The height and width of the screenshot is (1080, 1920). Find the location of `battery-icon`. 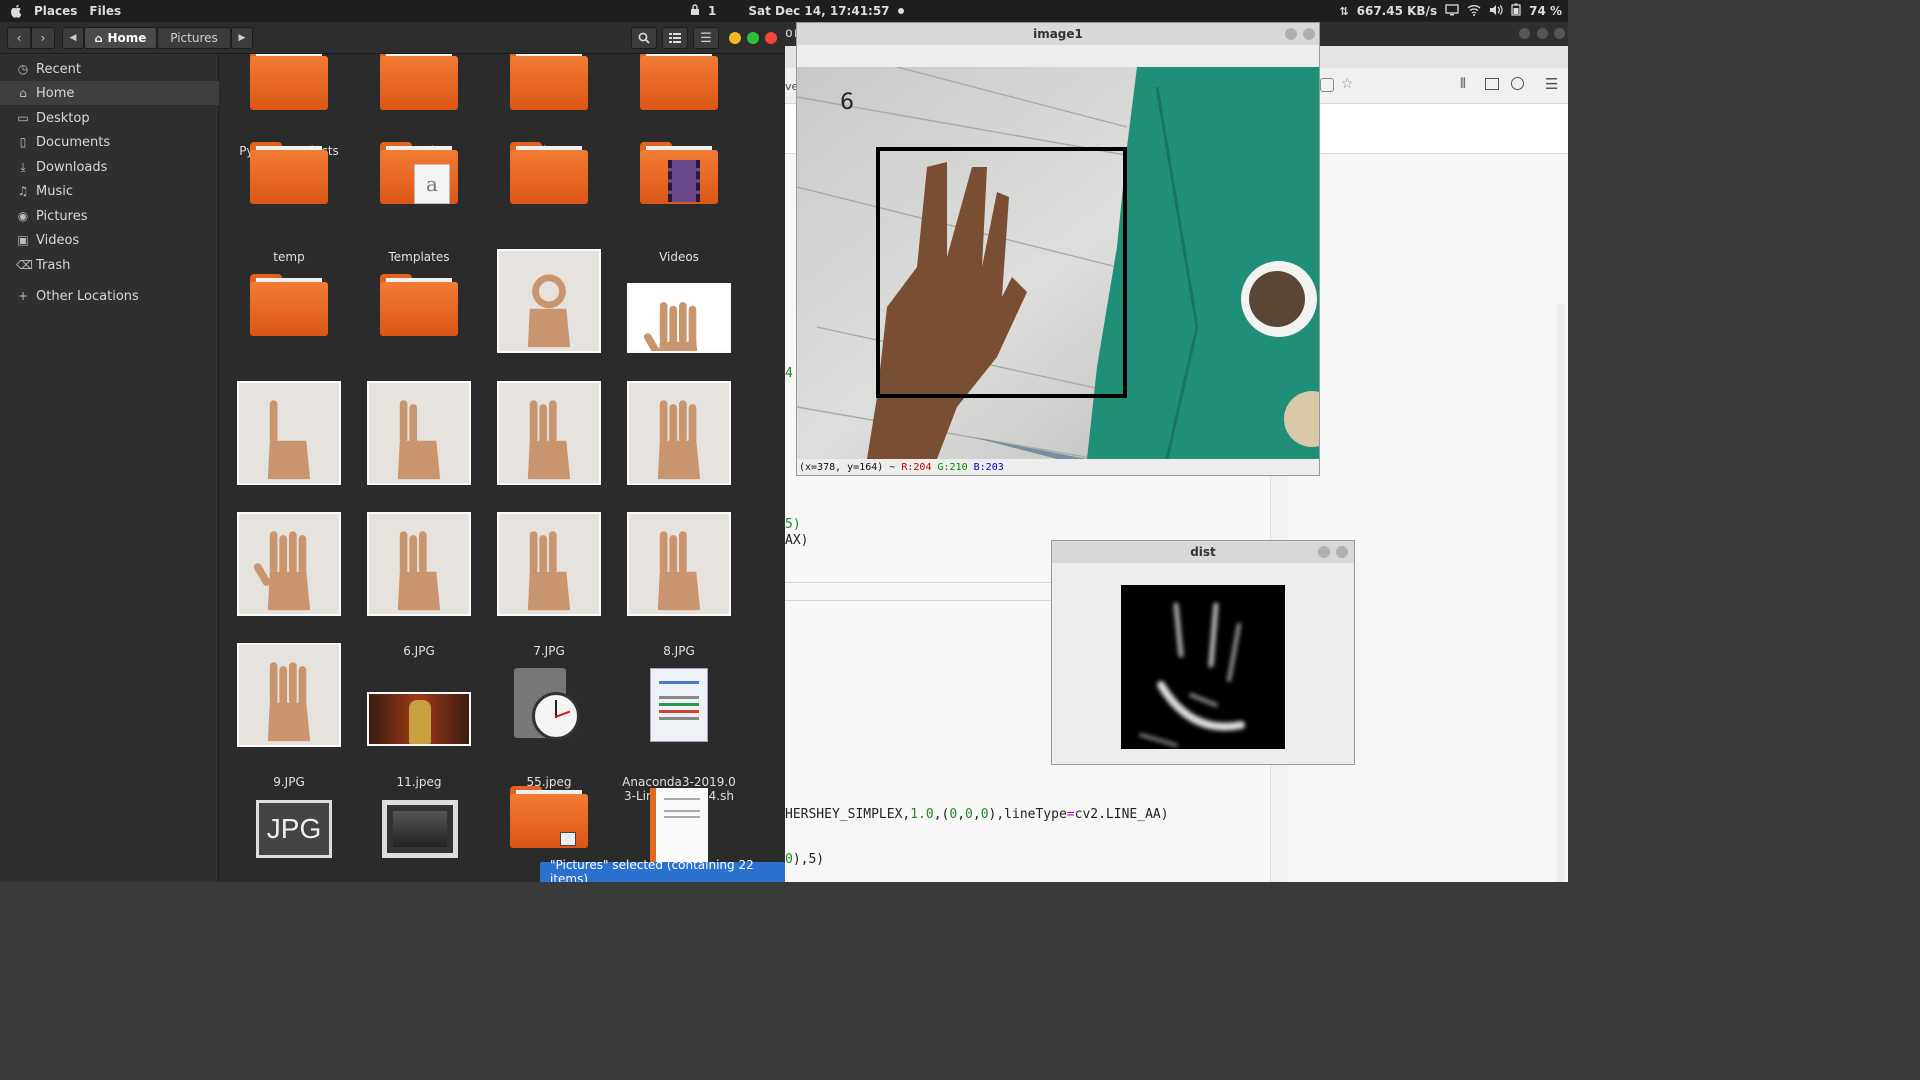

battery-icon is located at coordinates (1516, 11).